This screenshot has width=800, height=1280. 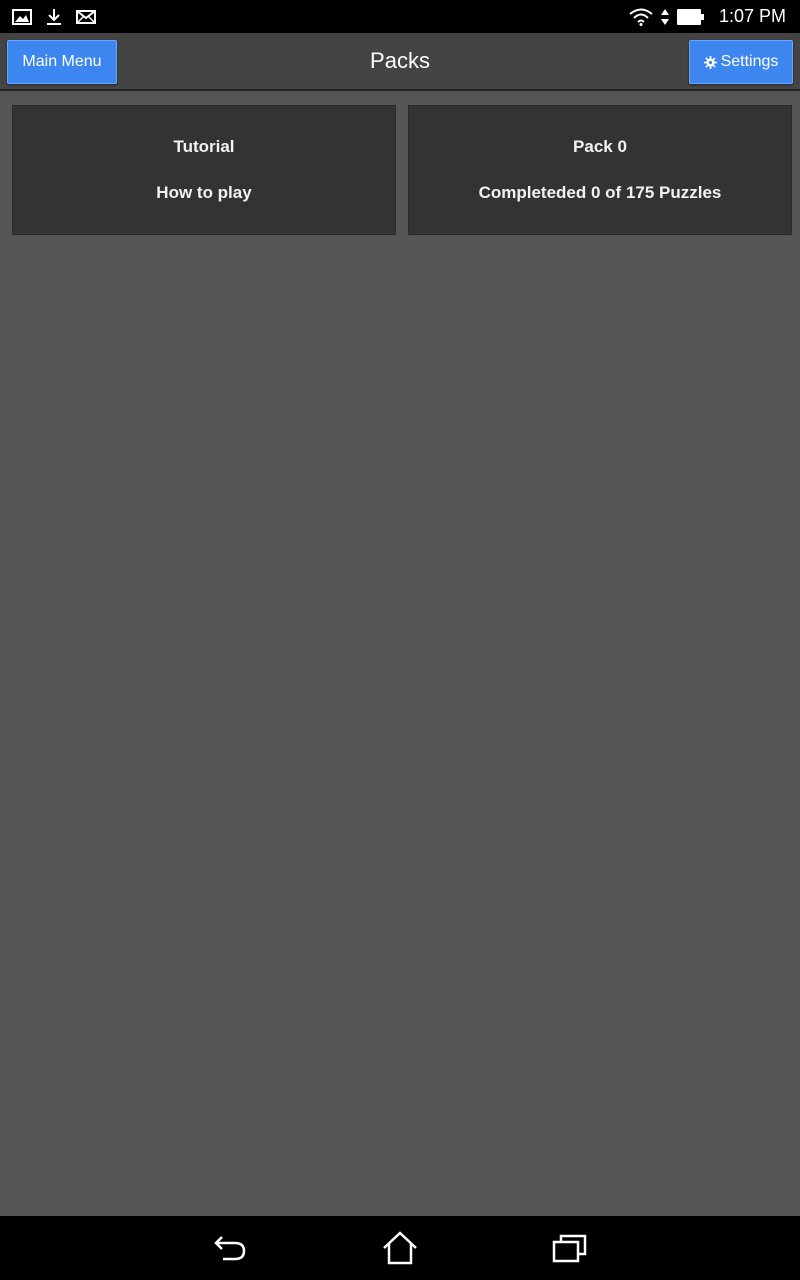 I want to click on settings-button: Settings, so click(x=741, y=62).